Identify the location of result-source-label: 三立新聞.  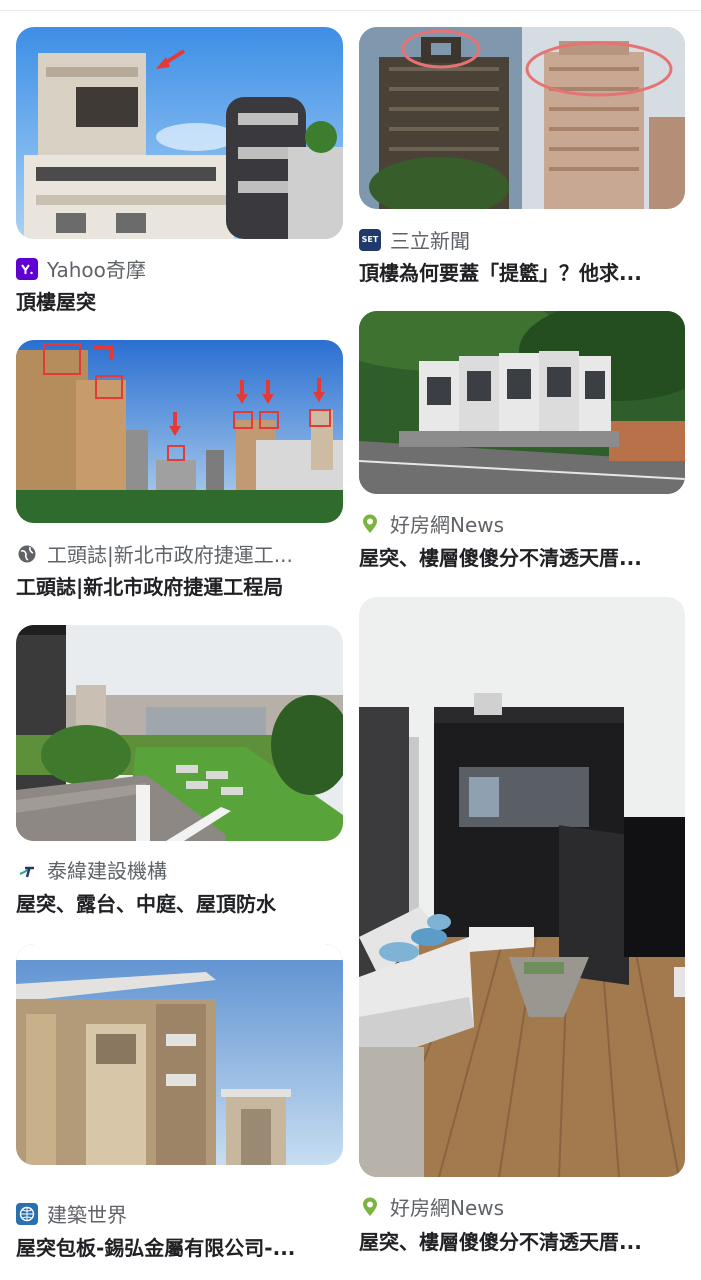
(430, 241).